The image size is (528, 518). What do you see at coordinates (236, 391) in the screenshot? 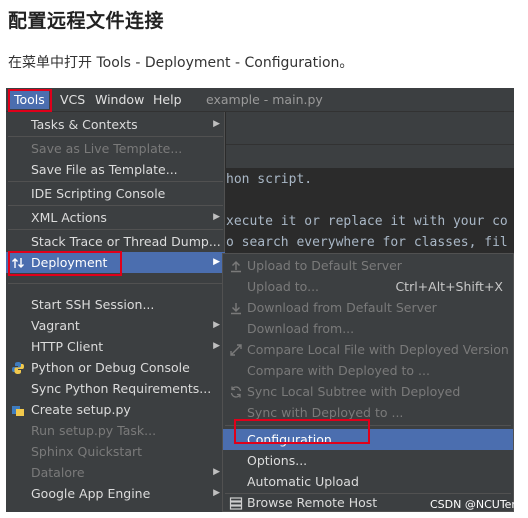
I see `sync-icon` at bounding box center [236, 391].